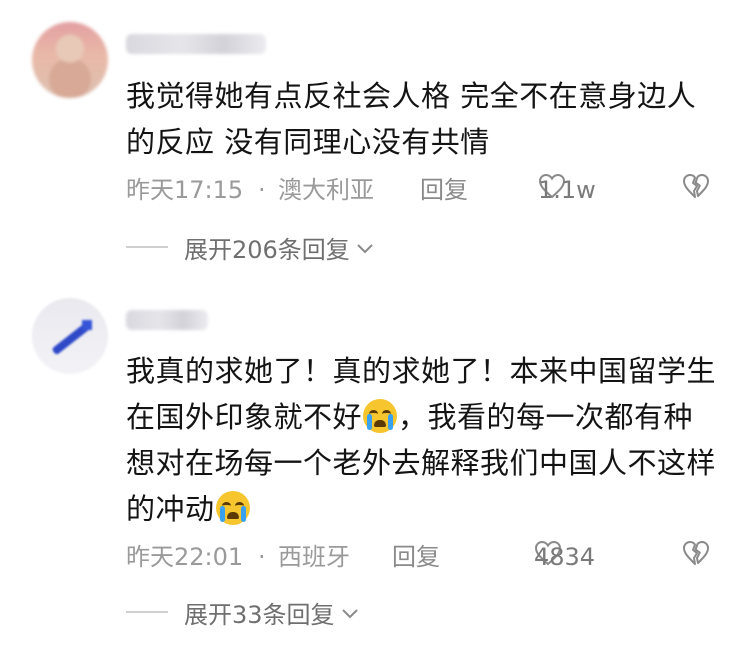  I want to click on like-count: 1.1w, so click(567, 190).